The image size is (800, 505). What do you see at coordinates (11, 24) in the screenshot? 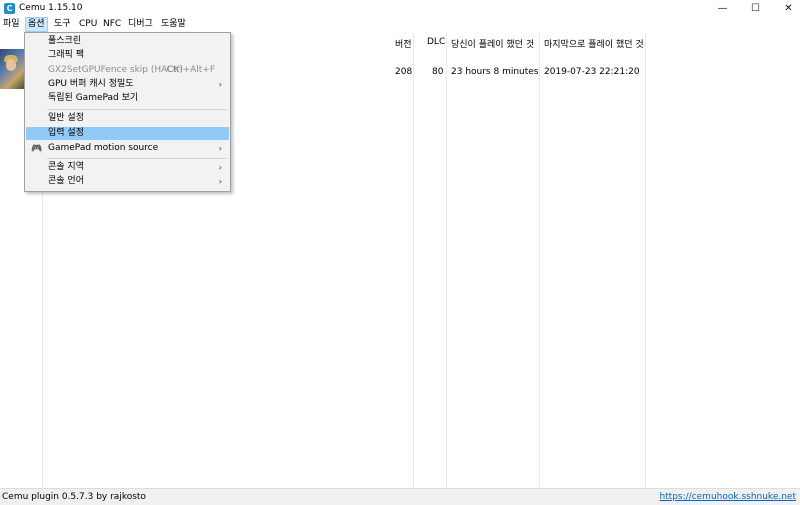
I see `menu-file: 파일` at bounding box center [11, 24].